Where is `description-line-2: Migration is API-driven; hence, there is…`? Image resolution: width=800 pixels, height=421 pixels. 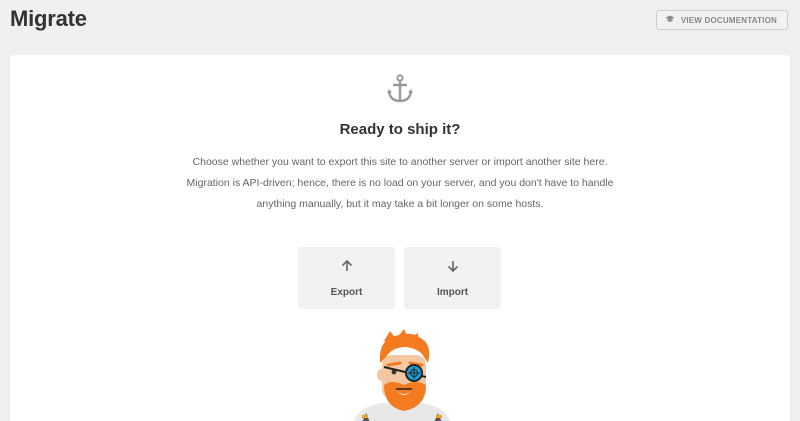
description-line-2: Migration is API-driven; hence, there is… is located at coordinates (400, 183).